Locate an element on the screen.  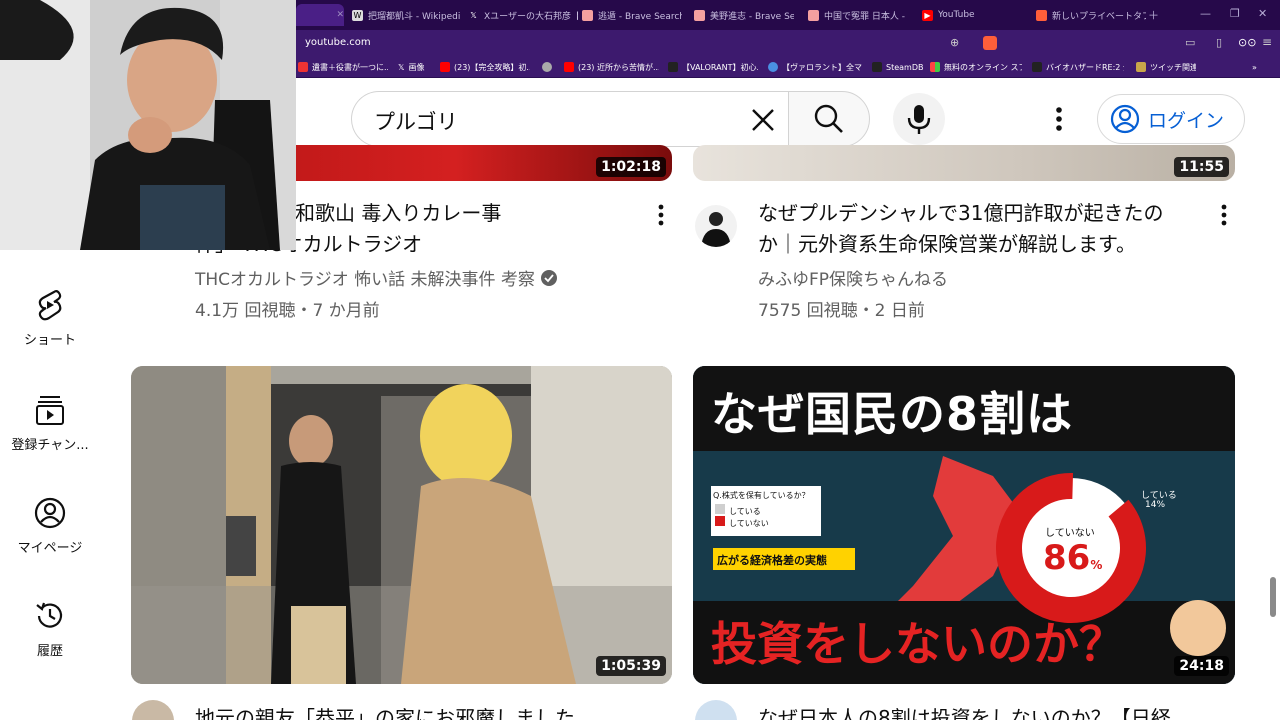
sidebar-item-shorts: ショート is located at coordinates (50, 329).